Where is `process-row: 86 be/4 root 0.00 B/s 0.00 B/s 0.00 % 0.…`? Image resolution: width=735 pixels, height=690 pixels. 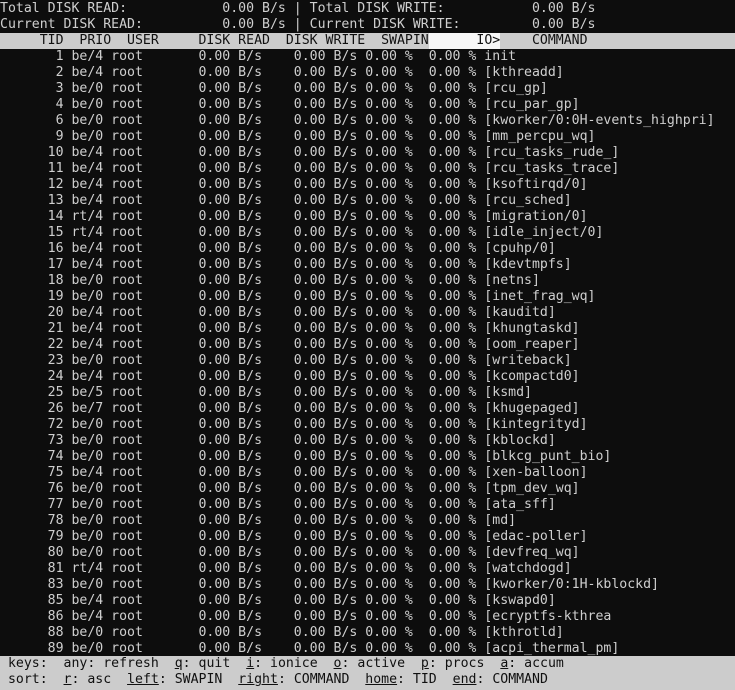 process-row: 86 be/4 root 0.00 B/s 0.00 B/s 0.00 % 0.… is located at coordinates (367, 617).